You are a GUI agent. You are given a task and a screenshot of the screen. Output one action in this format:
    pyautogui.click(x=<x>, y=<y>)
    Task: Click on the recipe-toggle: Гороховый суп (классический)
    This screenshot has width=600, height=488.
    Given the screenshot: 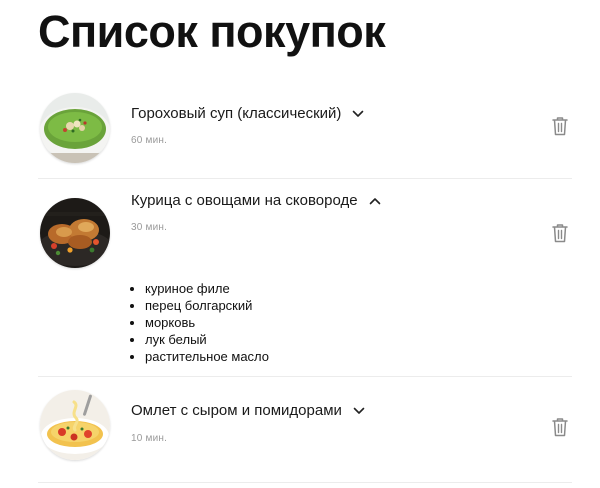 What is the action you would take?
    pyautogui.click(x=248, y=114)
    